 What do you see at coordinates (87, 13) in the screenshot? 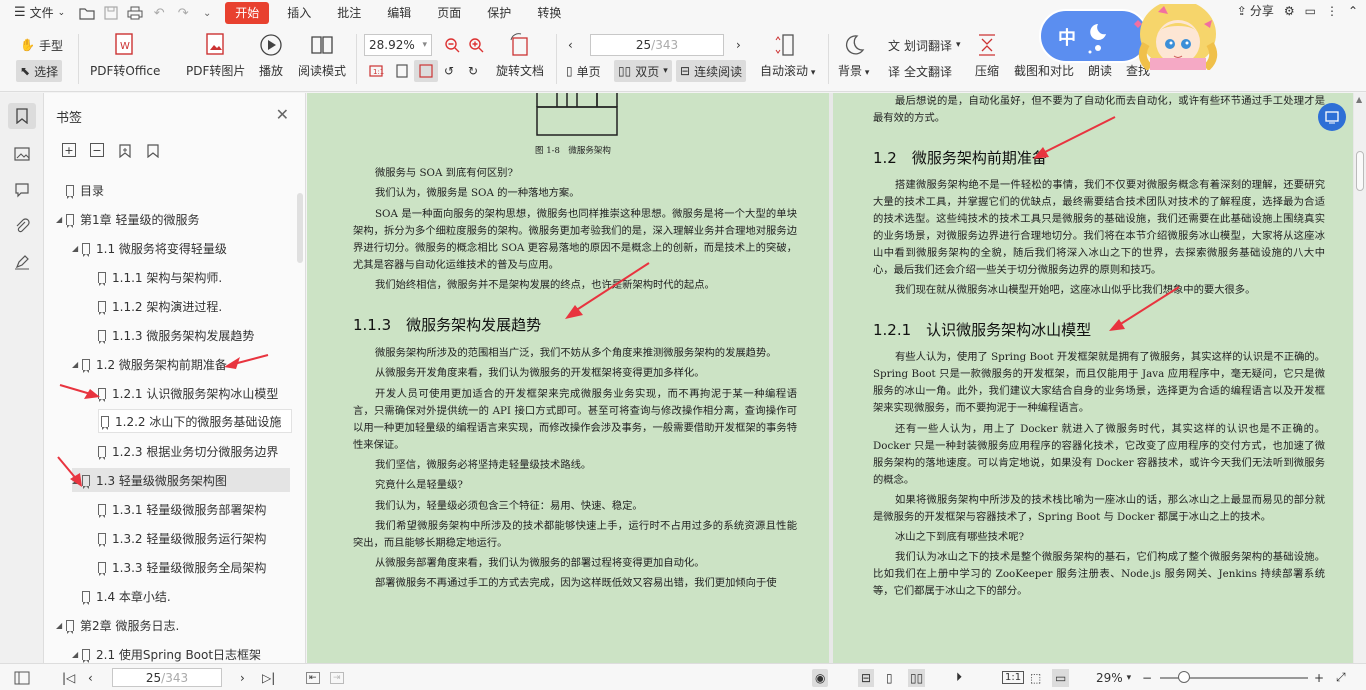
I see `open-folder-icon` at bounding box center [87, 13].